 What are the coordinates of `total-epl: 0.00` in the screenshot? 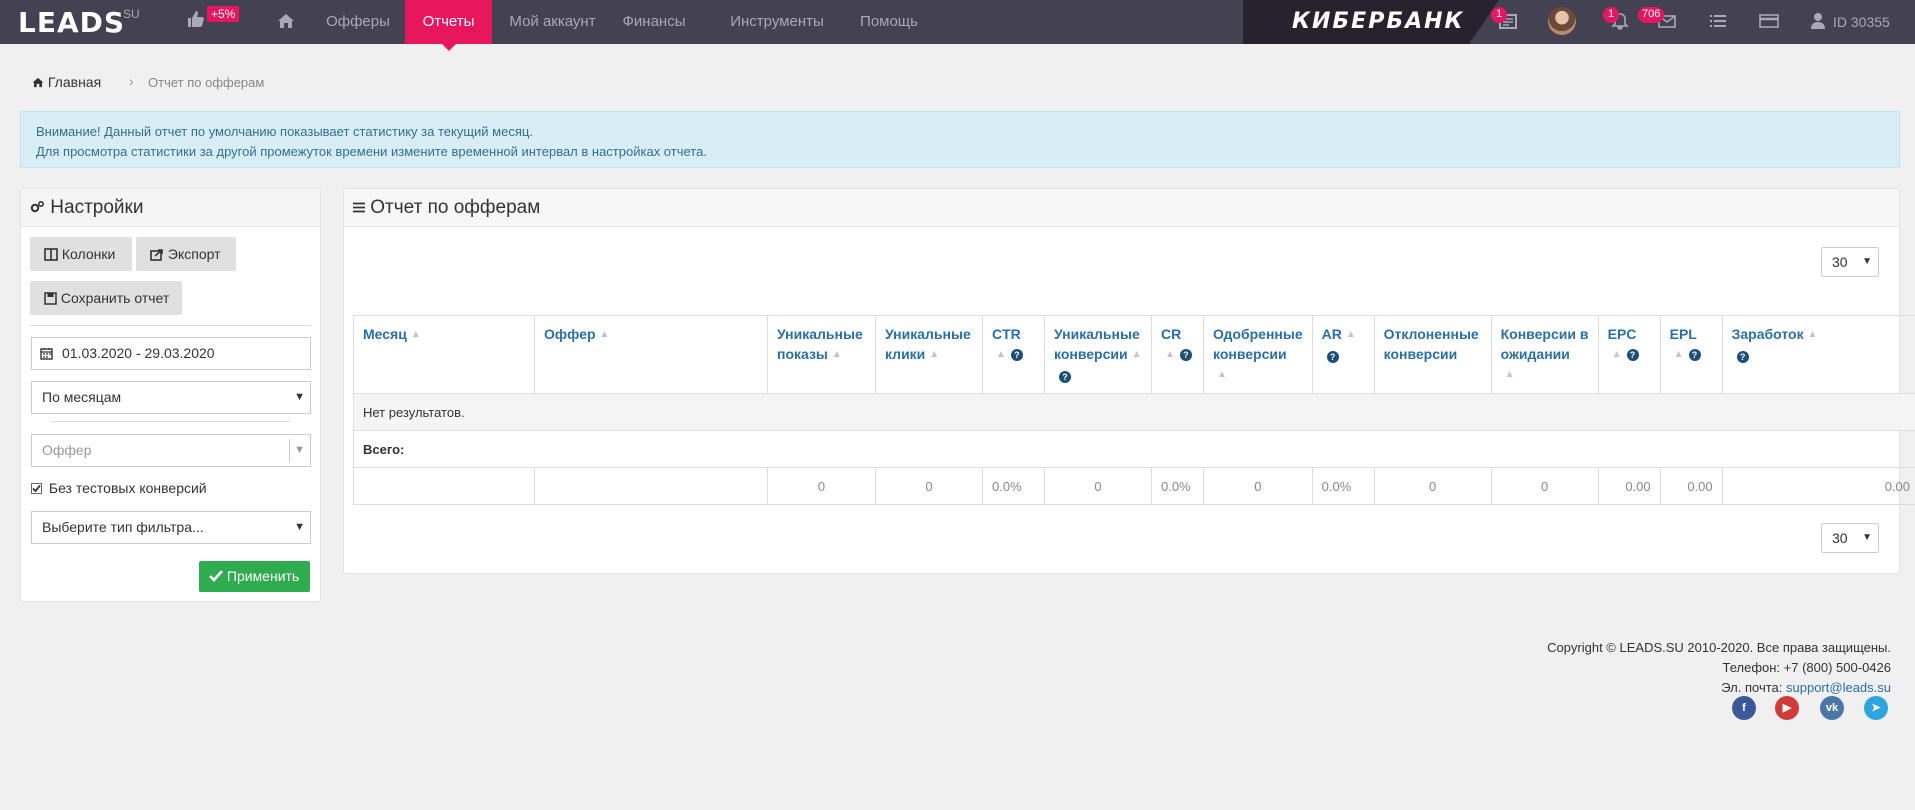 It's located at (1691, 486).